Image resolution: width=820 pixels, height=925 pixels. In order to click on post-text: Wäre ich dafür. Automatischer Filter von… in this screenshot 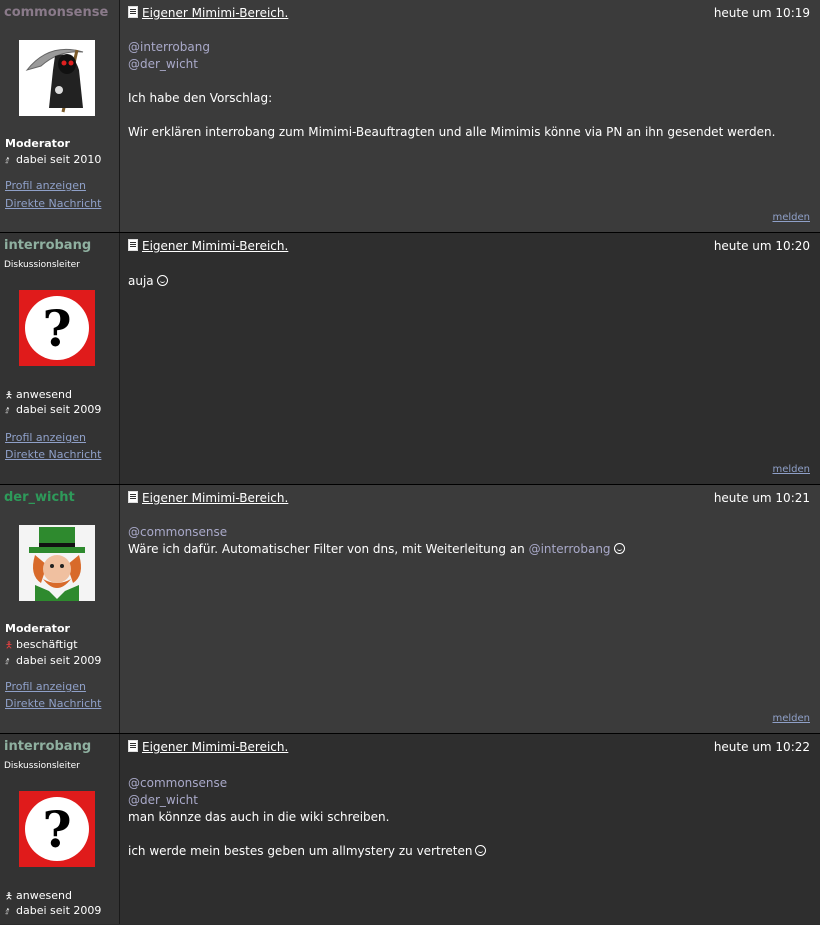, I will do `click(326, 549)`.